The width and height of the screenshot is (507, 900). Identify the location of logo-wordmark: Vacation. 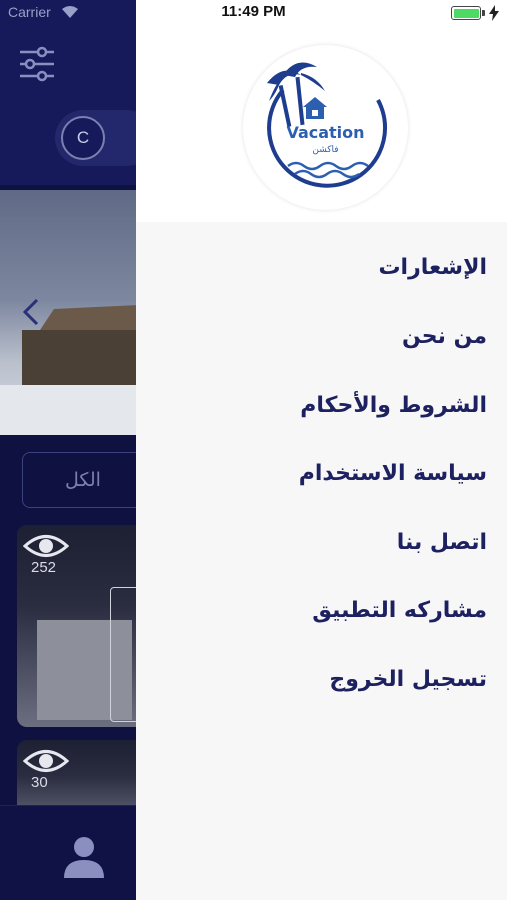
(325, 132).